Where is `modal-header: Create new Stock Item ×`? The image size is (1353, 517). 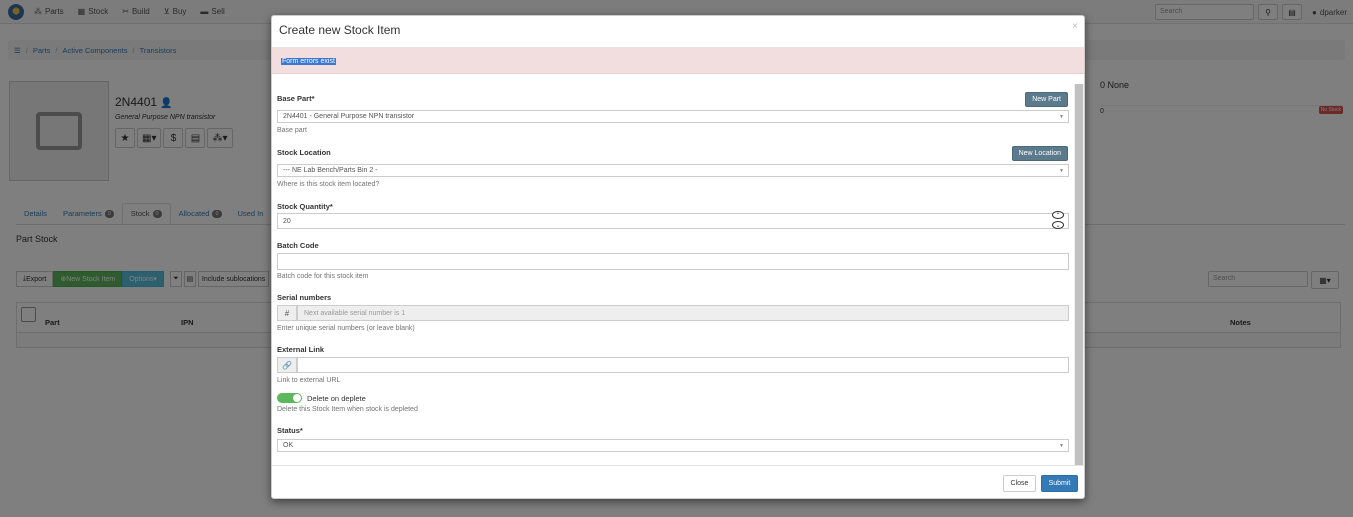
modal-header: Create new Stock Item × is located at coordinates (678, 32).